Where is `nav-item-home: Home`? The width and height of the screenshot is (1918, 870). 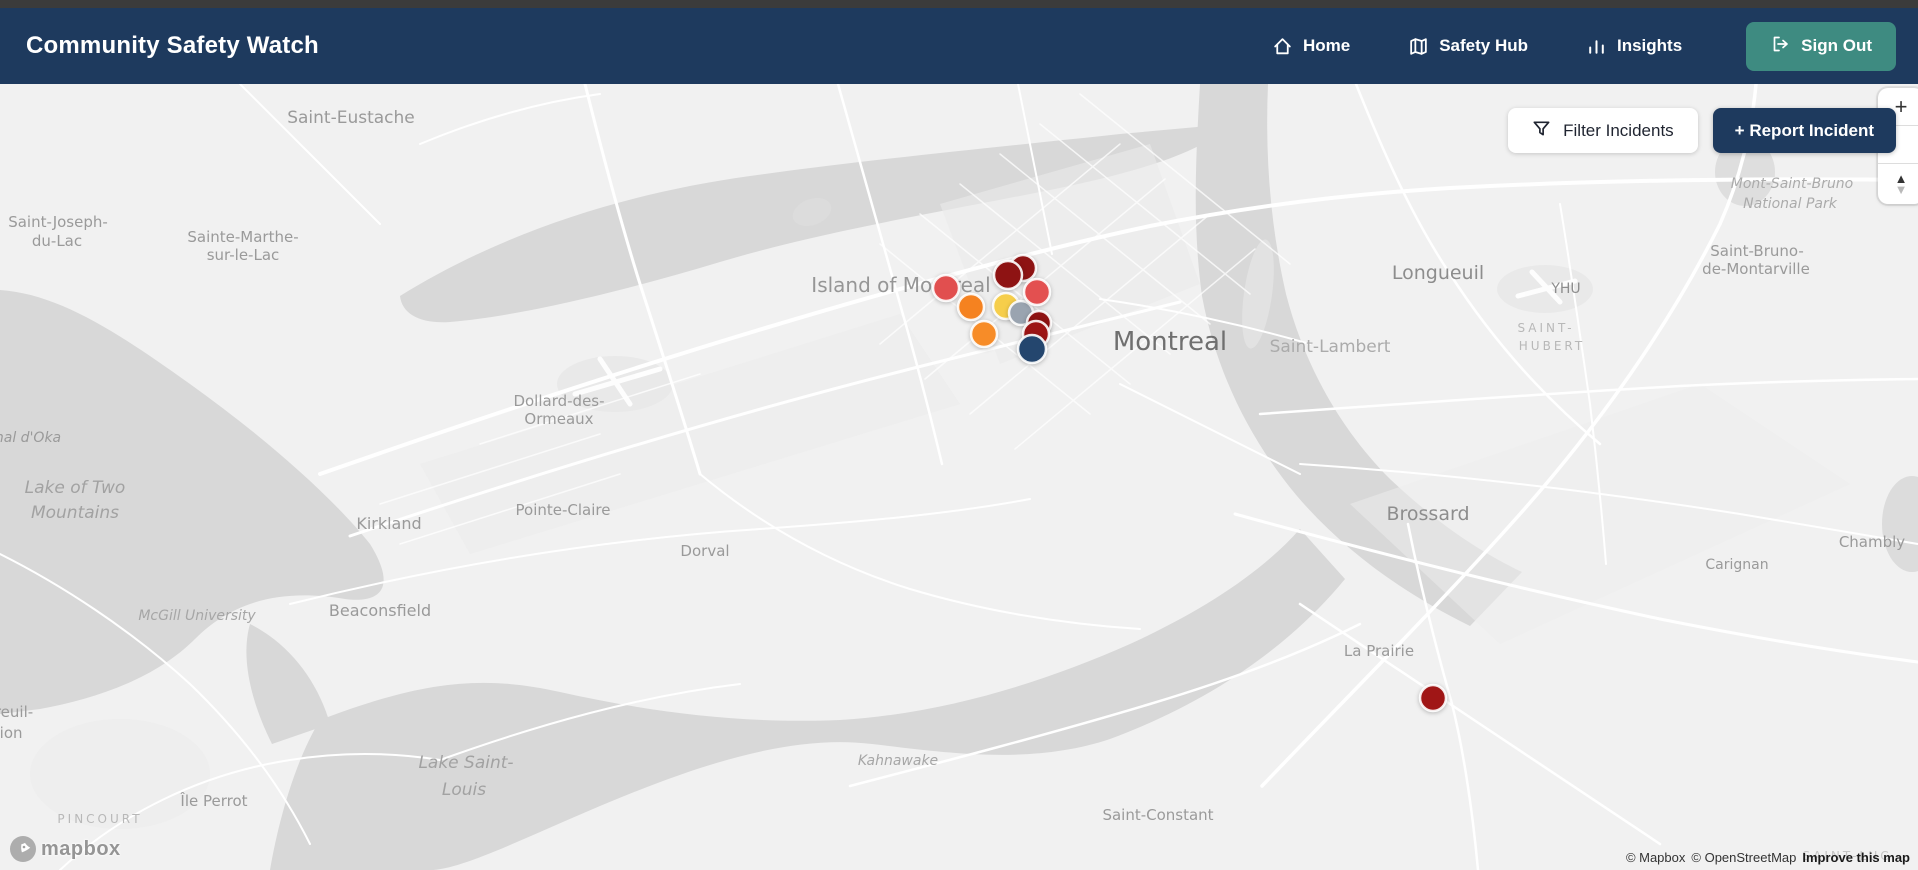 nav-item-home: Home is located at coordinates (1311, 46).